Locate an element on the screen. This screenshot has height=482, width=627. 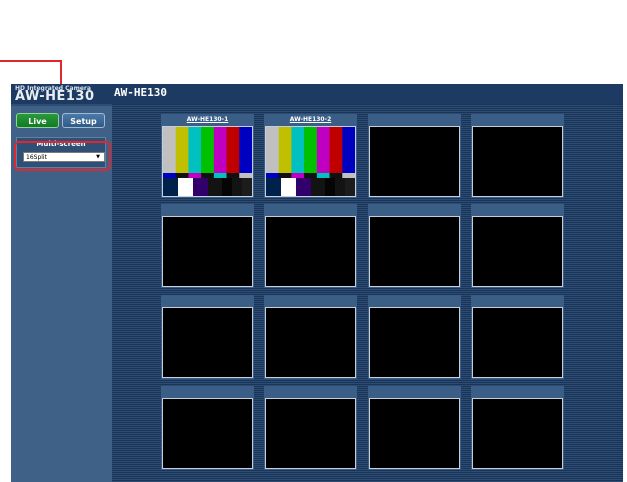
camera-cell: AW-HE130-1 is located at coordinates (207, 156).